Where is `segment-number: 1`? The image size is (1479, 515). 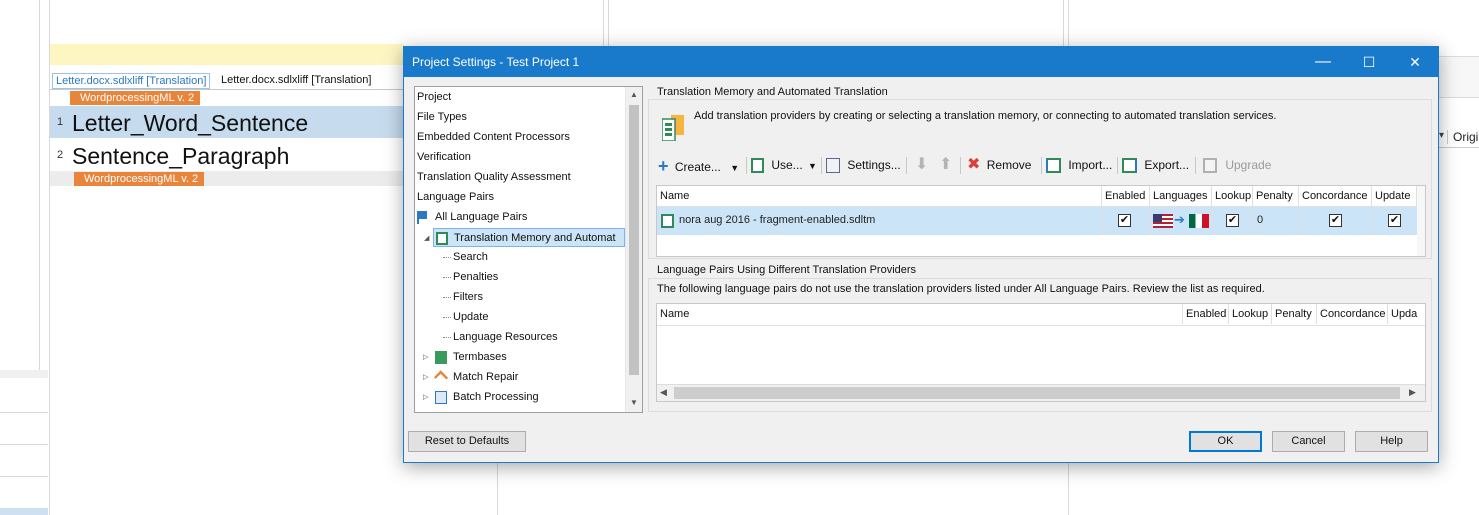
segment-number: 1 is located at coordinates (60, 122).